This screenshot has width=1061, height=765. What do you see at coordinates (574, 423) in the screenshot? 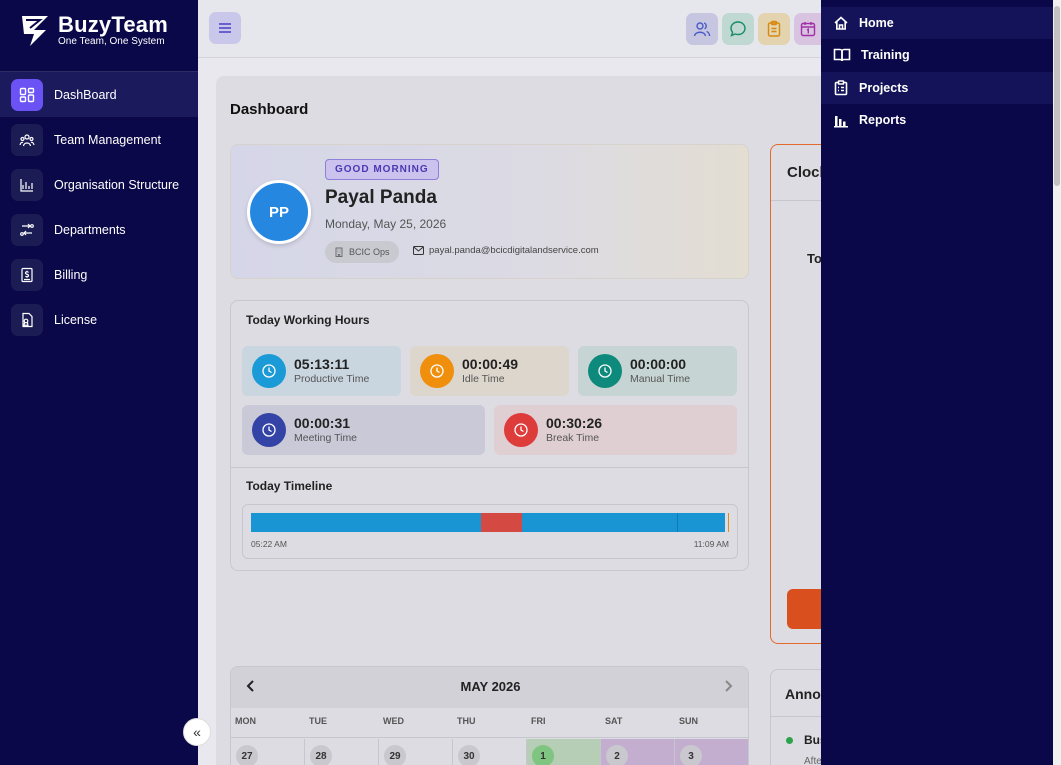
I see `stat-value: 00:30:26` at bounding box center [574, 423].